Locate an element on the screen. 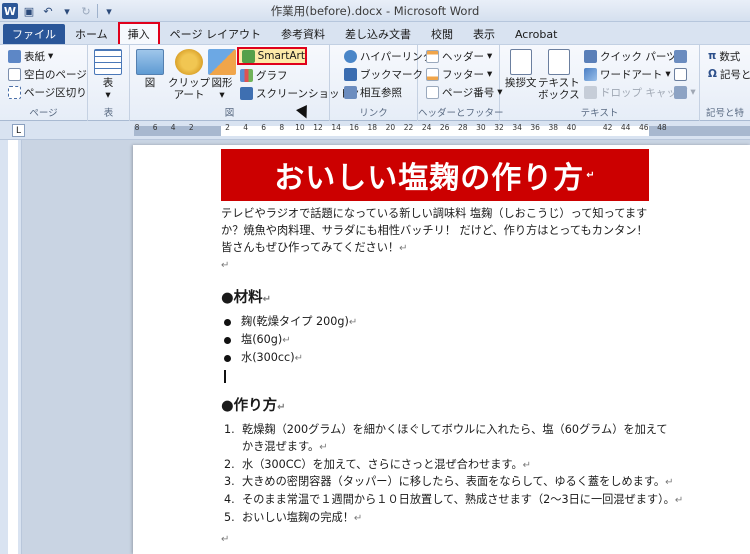 The height and width of the screenshot is (554, 750). list-item: 5. おいしい塩麹の完成！↵ is located at coordinates (293, 518).